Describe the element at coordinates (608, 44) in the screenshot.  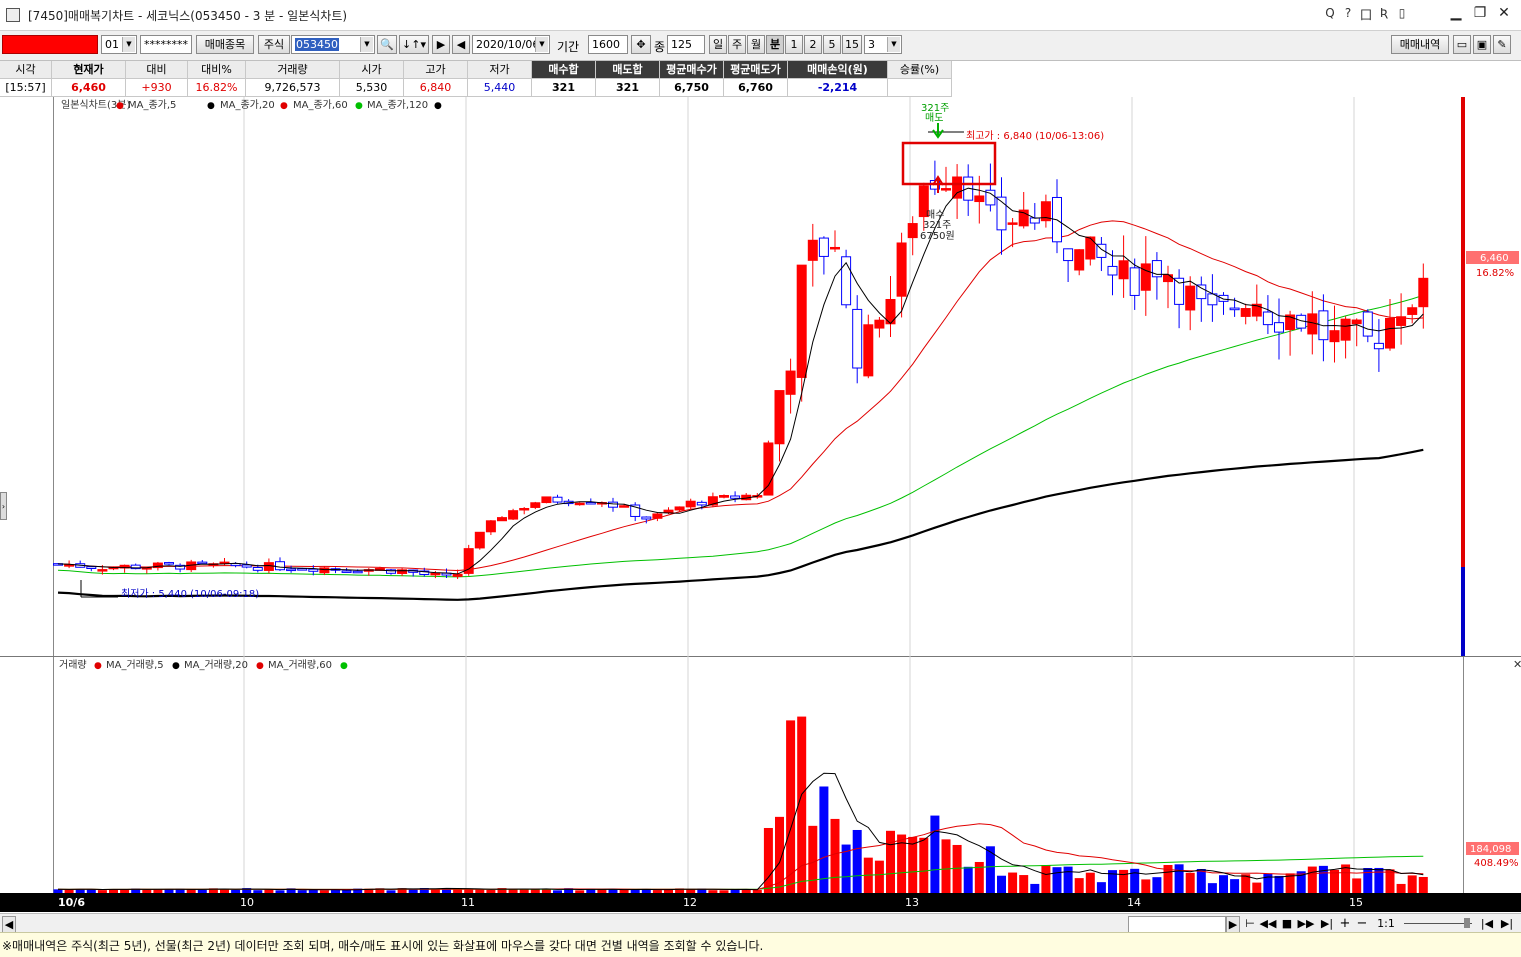
I see `period-input: 1600` at that location.